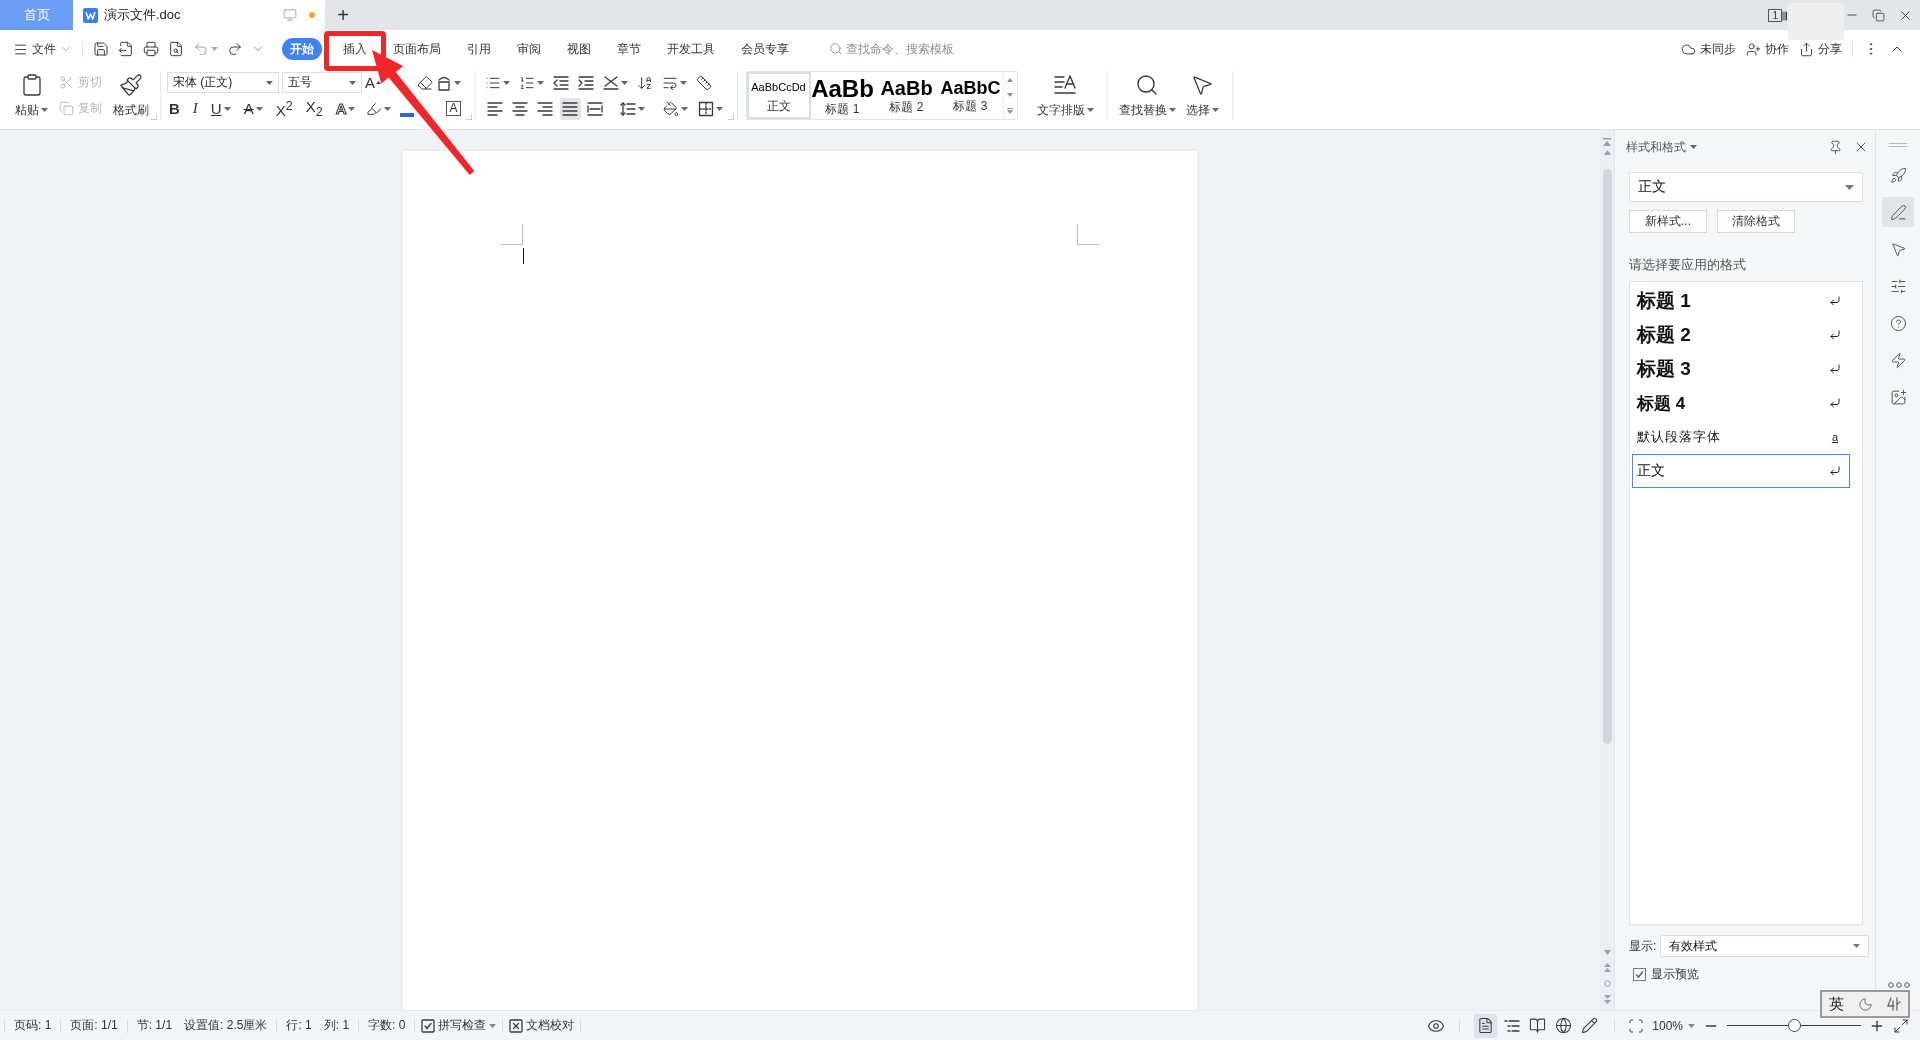 The width and height of the screenshot is (1920, 1040). What do you see at coordinates (1898, 175) in the screenshot?
I see `rocket-icon` at bounding box center [1898, 175].